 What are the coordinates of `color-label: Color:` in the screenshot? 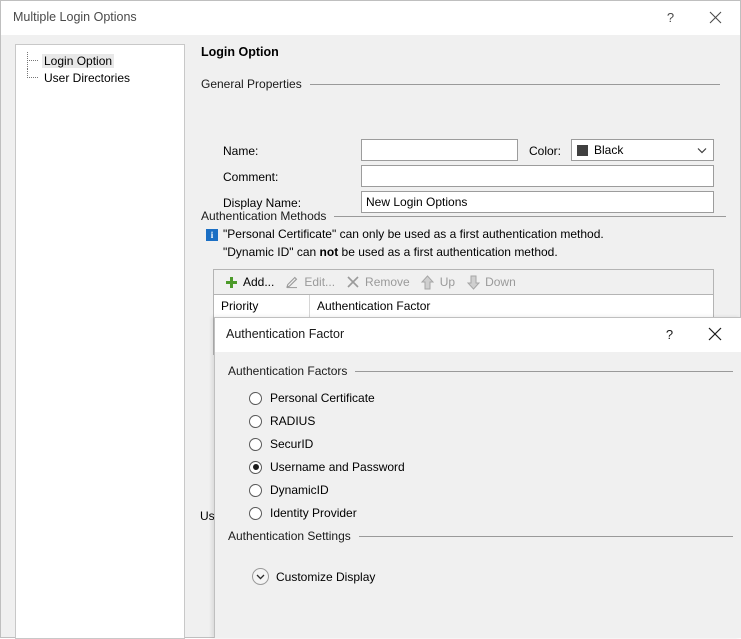 It's located at (545, 151).